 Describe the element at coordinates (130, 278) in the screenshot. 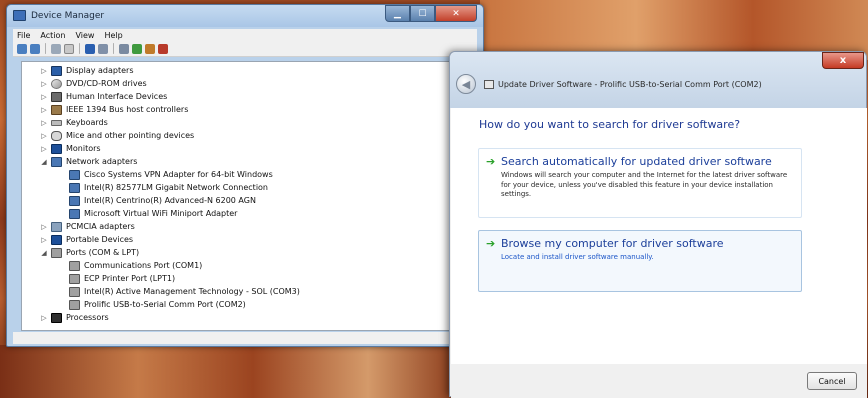

I see `tree-item-label: ECP Printer Port (LPT1)` at that location.